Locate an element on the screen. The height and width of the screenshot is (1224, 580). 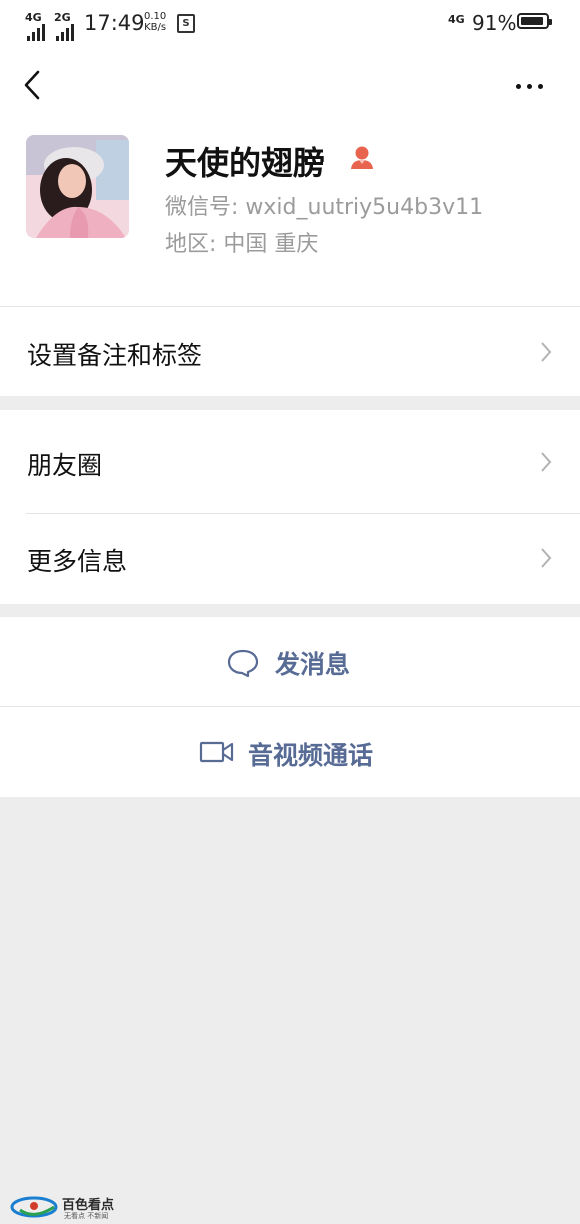
sim-card-icon: S is located at coordinates (186, 23).